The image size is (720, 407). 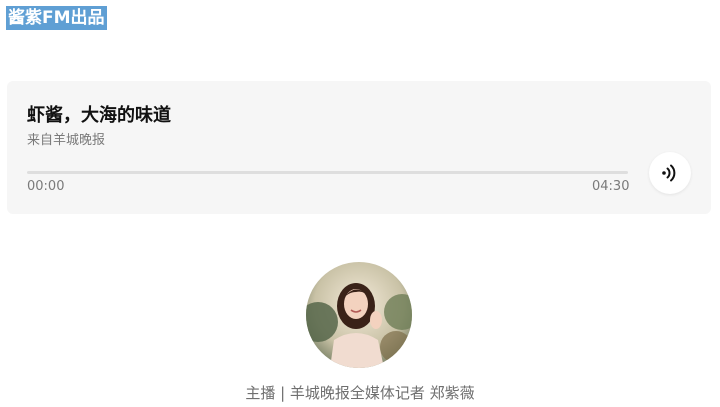 I want to click on current-time: 00:00, so click(x=46, y=186).